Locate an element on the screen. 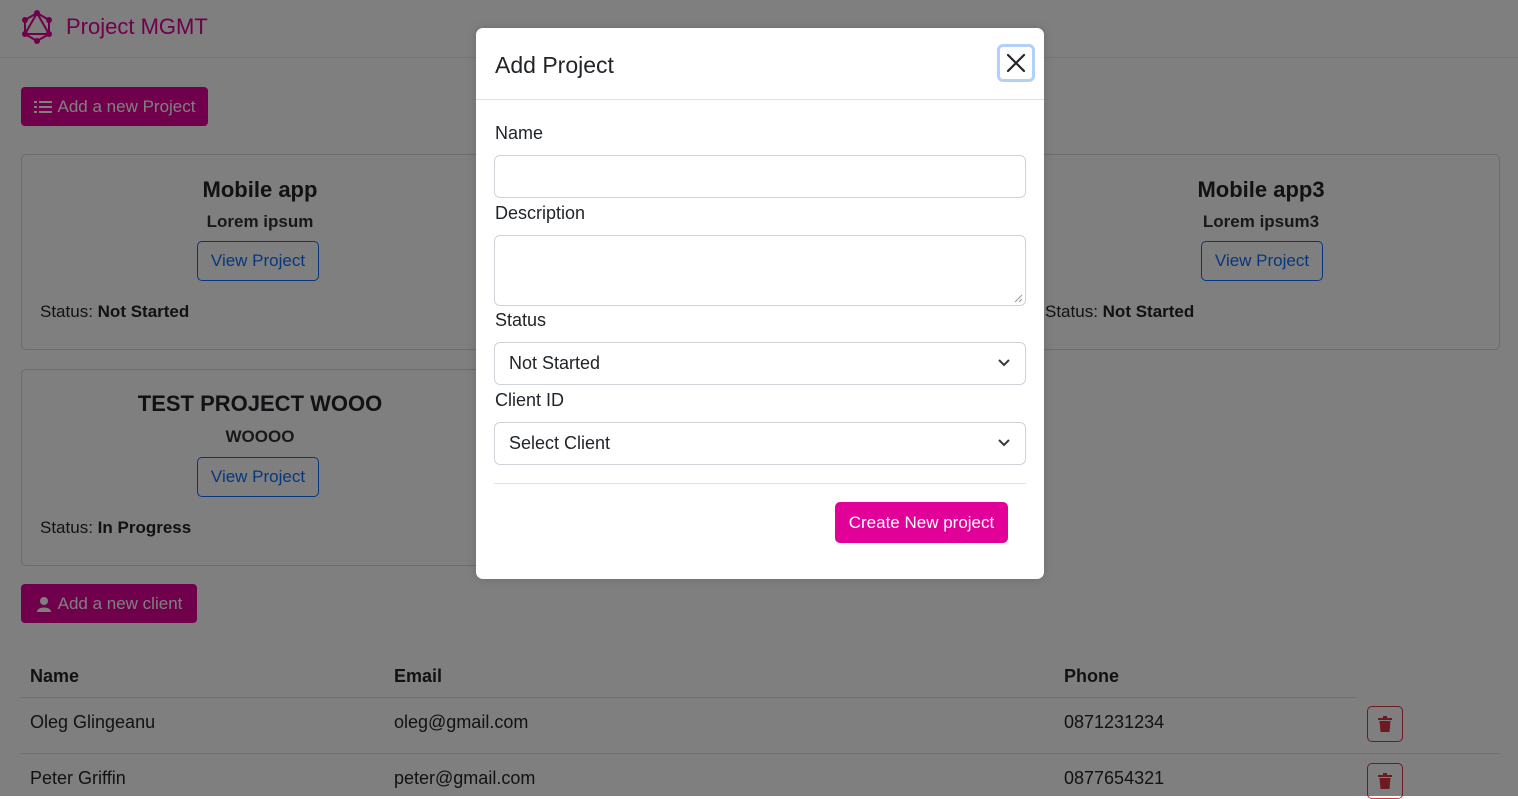 Image resolution: width=1518 pixels, height=799 pixels. status-select: Not Started is located at coordinates (760, 363).